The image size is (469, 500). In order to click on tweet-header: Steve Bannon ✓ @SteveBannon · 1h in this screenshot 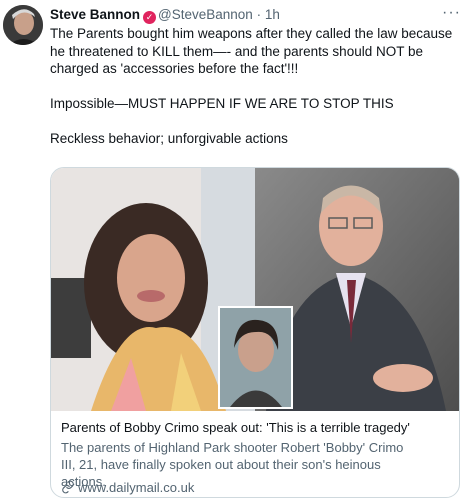, I will do `click(165, 15)`.